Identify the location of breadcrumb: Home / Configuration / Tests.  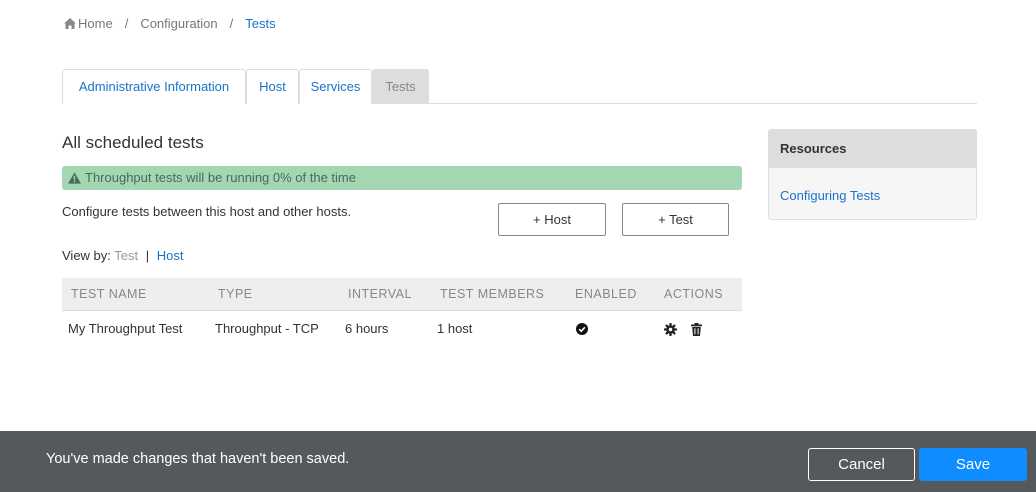
(170, 23).